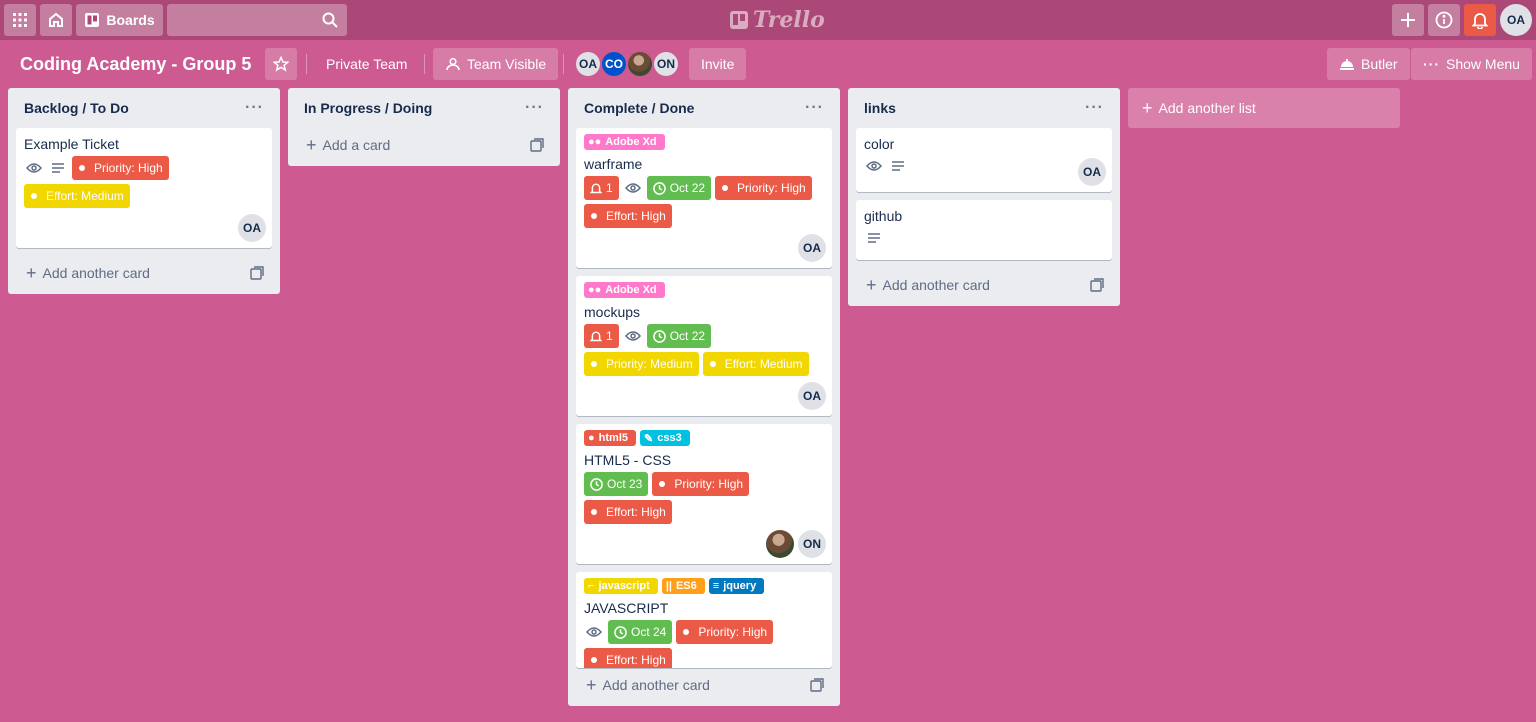 Image resolution: width=1536 pixels, height=722 pixels. Describe the element at coordinates (120, 168) in the screenshot. I see `priority-label: Priority: High` at that location.